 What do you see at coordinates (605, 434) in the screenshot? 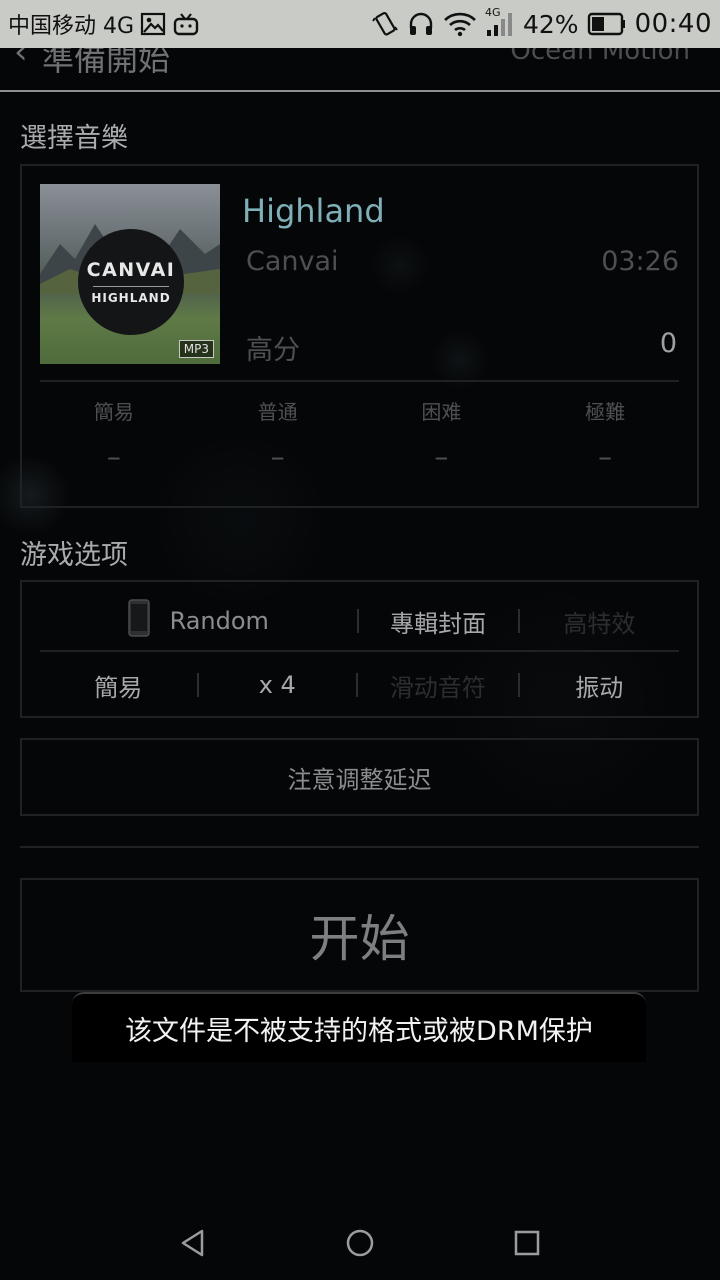
I see `difficulty-extreme: 極難 –` at bounding box center [605, 434].